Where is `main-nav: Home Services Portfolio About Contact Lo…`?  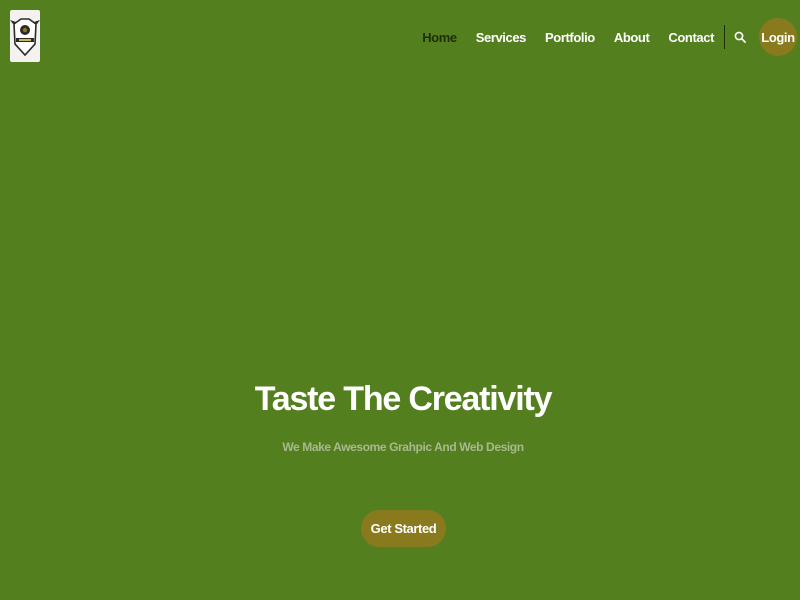 main-nav: Home Services Portfolio About Contact Lo… is located at coordinates (611, 37).